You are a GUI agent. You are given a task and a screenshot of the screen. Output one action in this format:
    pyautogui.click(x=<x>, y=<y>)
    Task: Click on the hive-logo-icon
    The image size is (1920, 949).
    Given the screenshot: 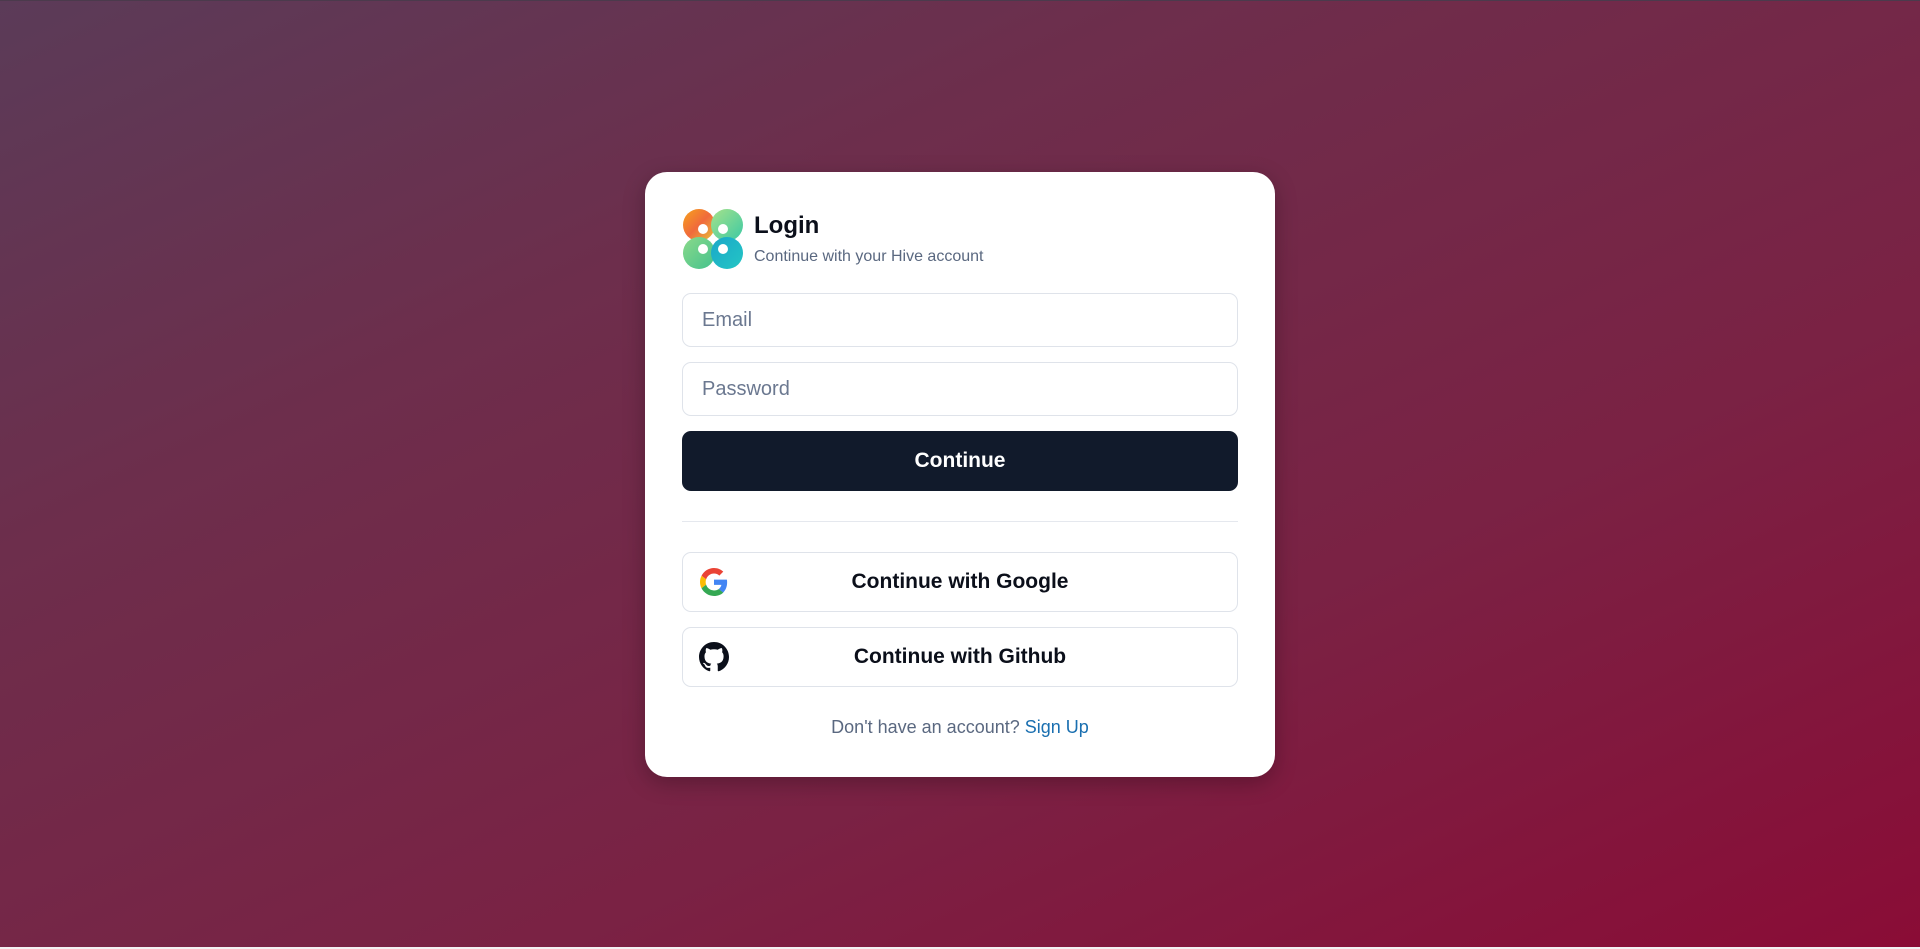 What is the action you would take?
    pyautogui.click(x=713, y=239)
    